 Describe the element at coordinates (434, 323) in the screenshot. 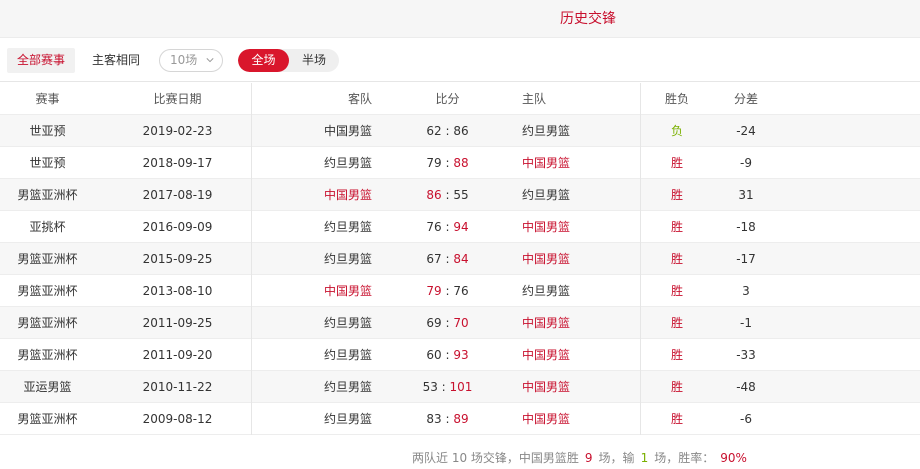

I see `away-score: 69` at that location.